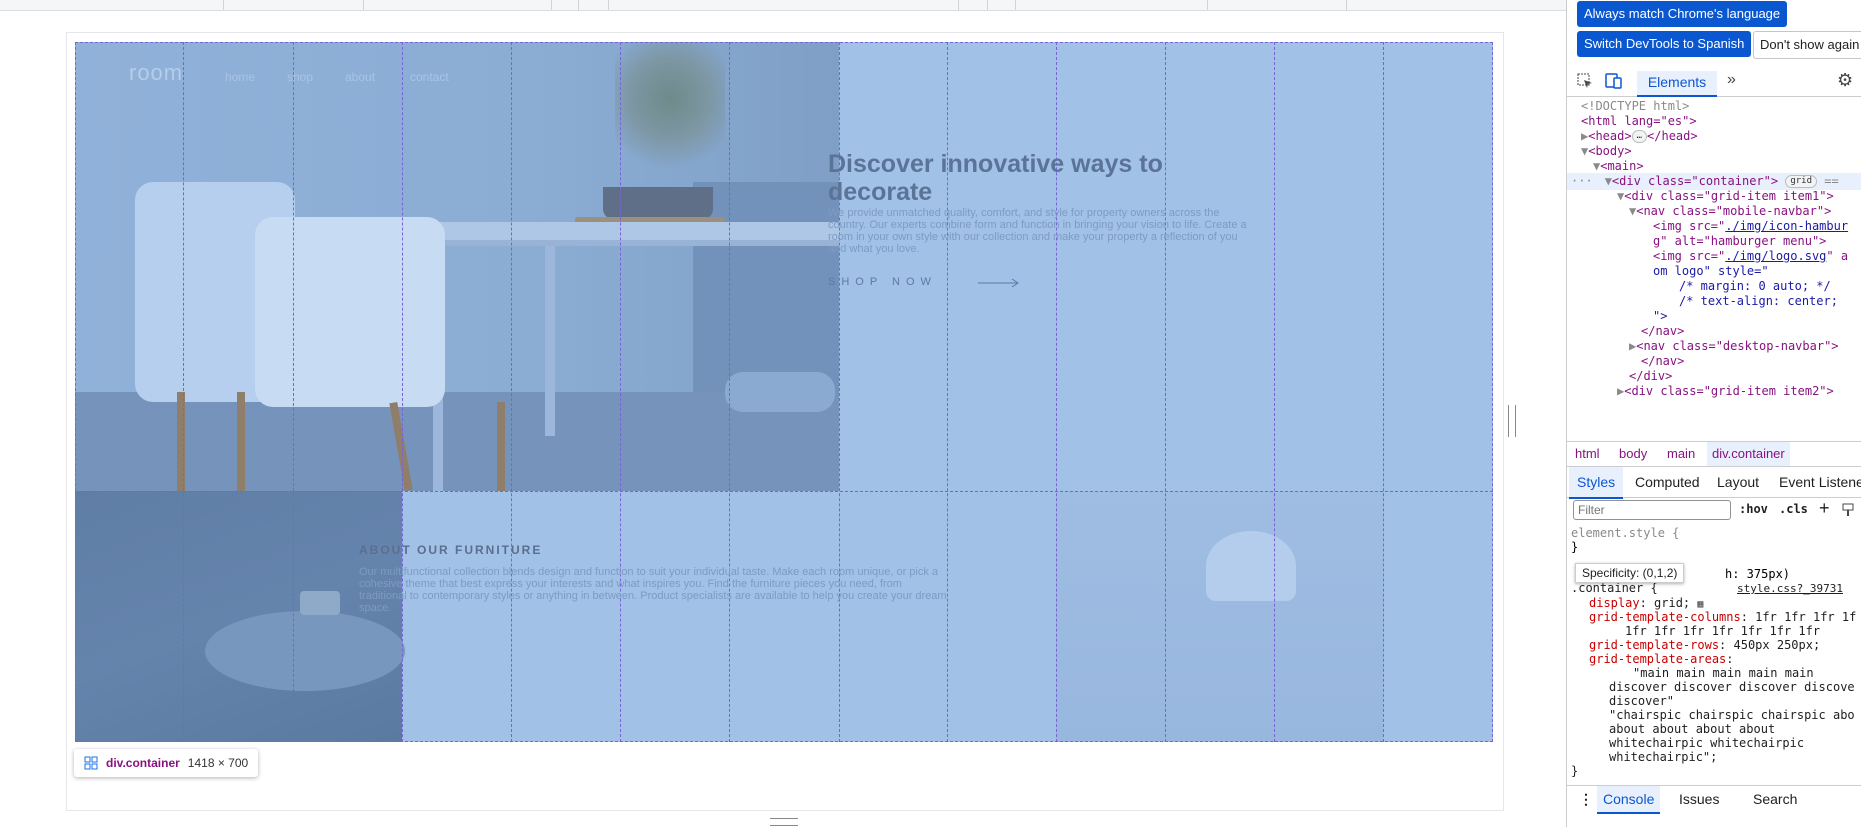 This screenshot has height=827, width=1861. What do you see at coordinates (1639, 121) in the screenshot?
I see `dom-html-tag: <html lang="es">` at bounding box center [1639, 121].